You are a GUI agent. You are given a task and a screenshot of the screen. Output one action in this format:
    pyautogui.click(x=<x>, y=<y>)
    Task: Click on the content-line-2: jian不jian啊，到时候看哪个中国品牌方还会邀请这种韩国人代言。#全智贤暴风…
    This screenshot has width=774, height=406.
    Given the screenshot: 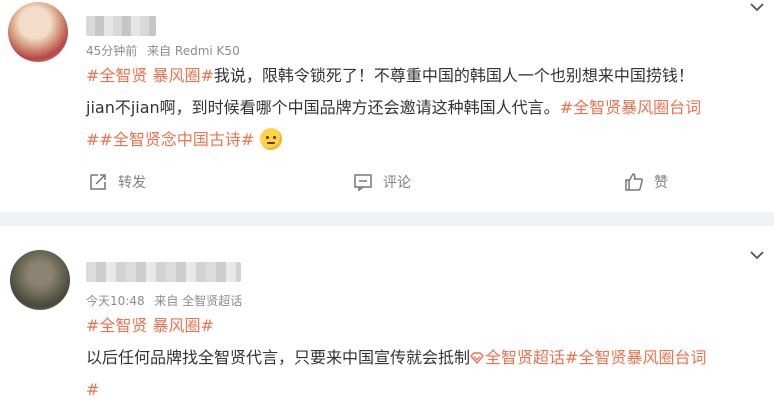 What is the action you would take?
    pyautogui.click(x=426, y=108)
    